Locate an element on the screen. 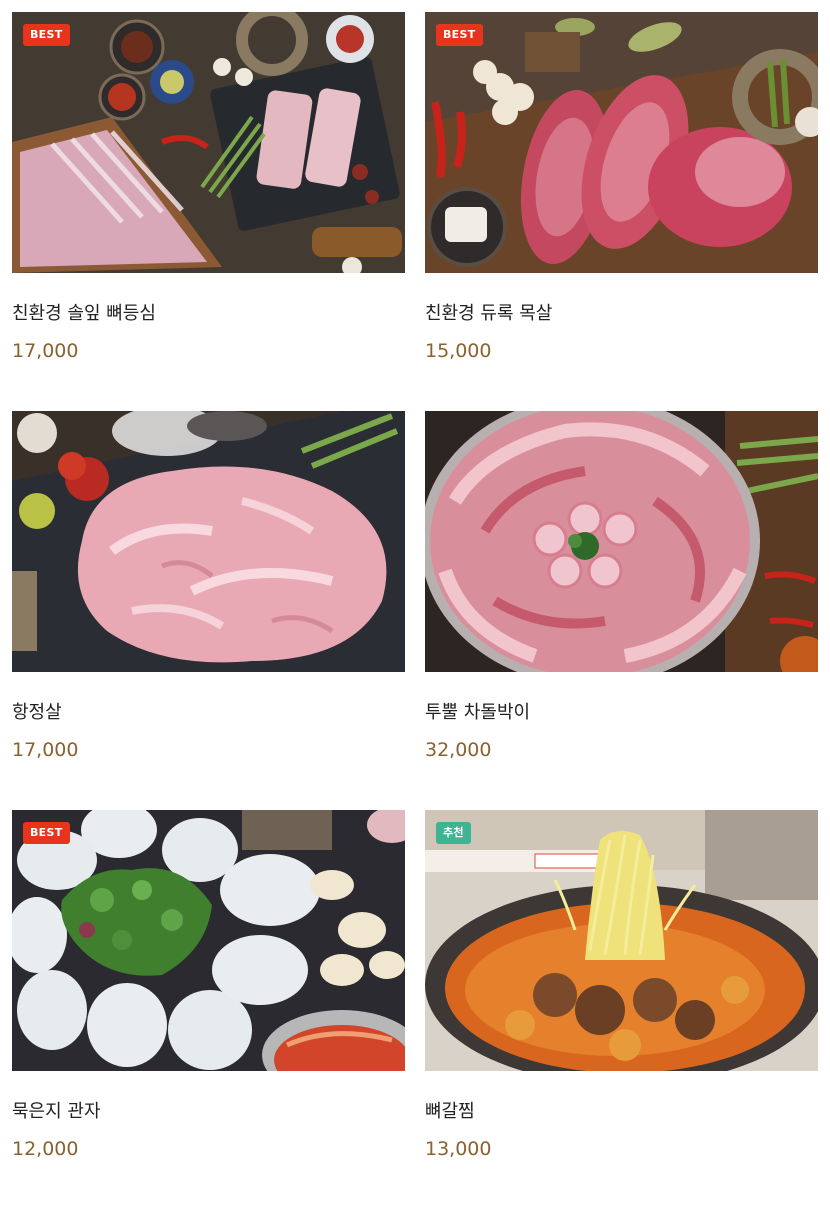 Image resolution: width=830 pixels, height=1209 pixels. product-price: 13,000 is located at coordinates (458, 1149).